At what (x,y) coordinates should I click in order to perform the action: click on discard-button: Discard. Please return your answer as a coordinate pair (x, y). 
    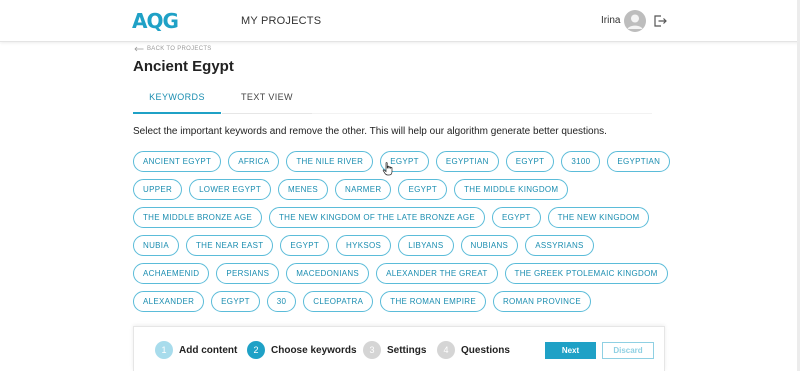
    Looking at the image, I should click on (628, 350).